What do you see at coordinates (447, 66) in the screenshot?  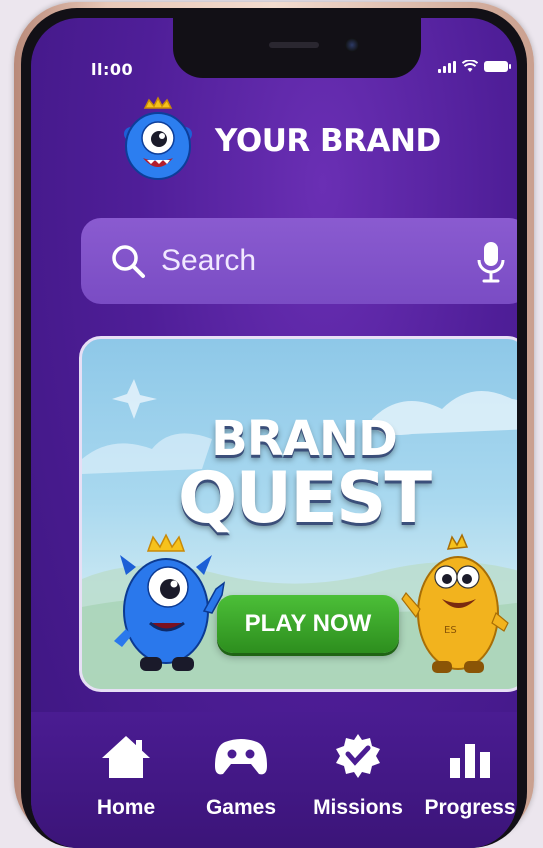 I see `signal-icon` at bounding box center [447, 66].